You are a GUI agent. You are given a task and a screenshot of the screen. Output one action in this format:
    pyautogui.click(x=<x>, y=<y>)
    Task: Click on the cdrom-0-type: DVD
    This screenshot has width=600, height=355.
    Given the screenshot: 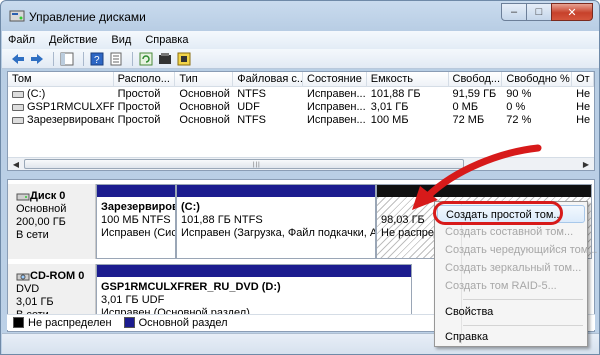 What is the action you would take?
    pyautogui.click(x=28, y=289)
    